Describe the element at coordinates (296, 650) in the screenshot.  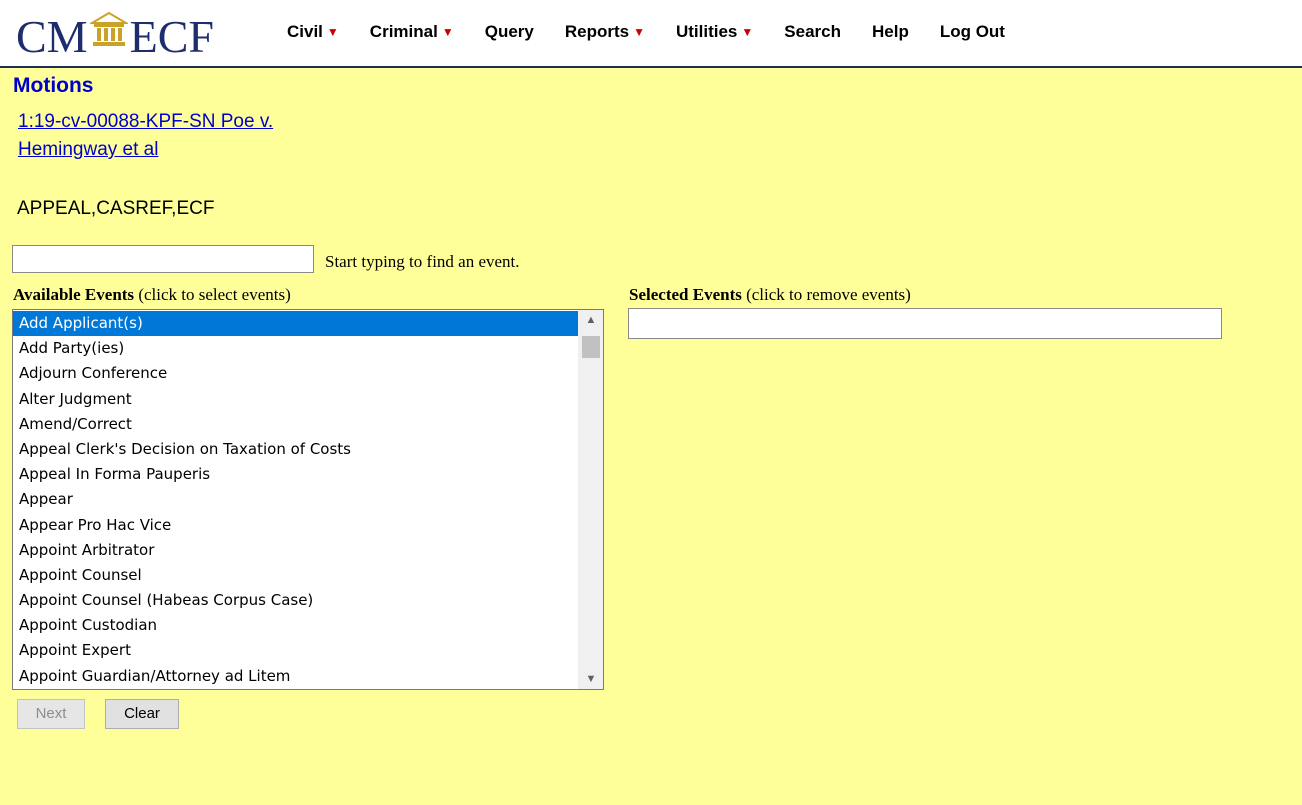
I see `list-item: Appoint Expert` at that location.